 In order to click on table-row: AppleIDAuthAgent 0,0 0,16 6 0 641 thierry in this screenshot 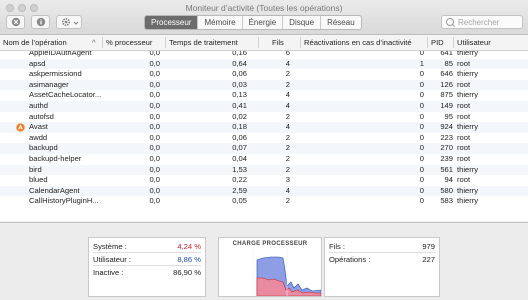, I will do `click(264, 55)`.